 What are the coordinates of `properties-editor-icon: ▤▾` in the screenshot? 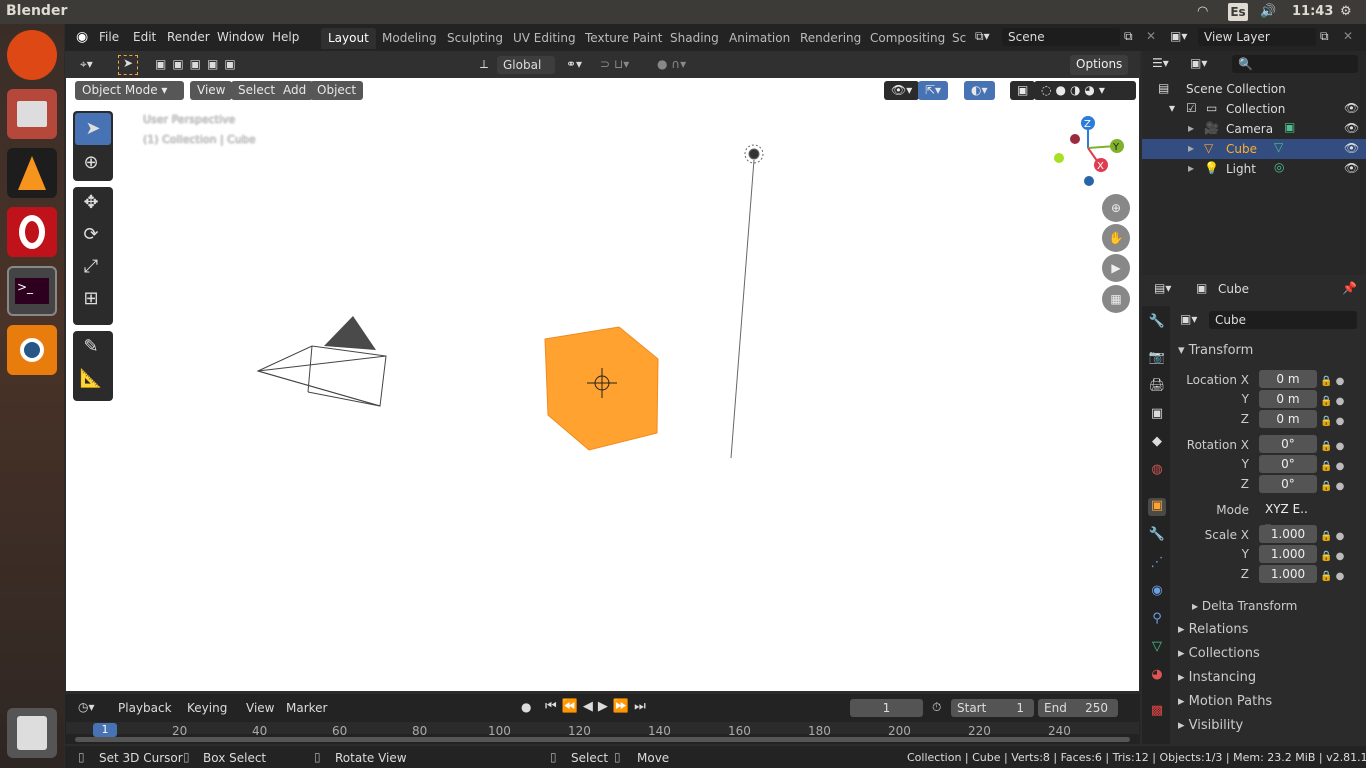 It's located at (1162, 288).